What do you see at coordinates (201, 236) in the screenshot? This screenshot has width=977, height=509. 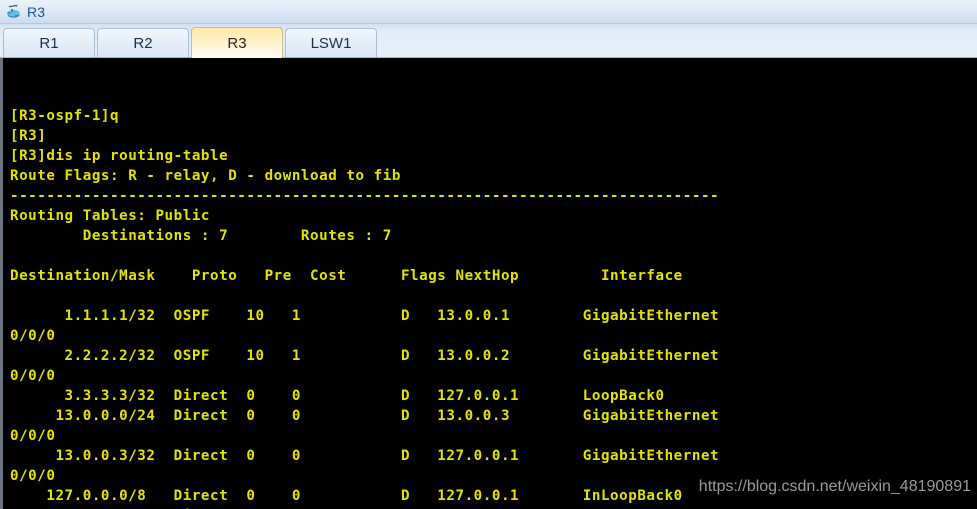 I see `terminal-line: Destinations : 7 Routes : 7` at bounding box center [201, 236].